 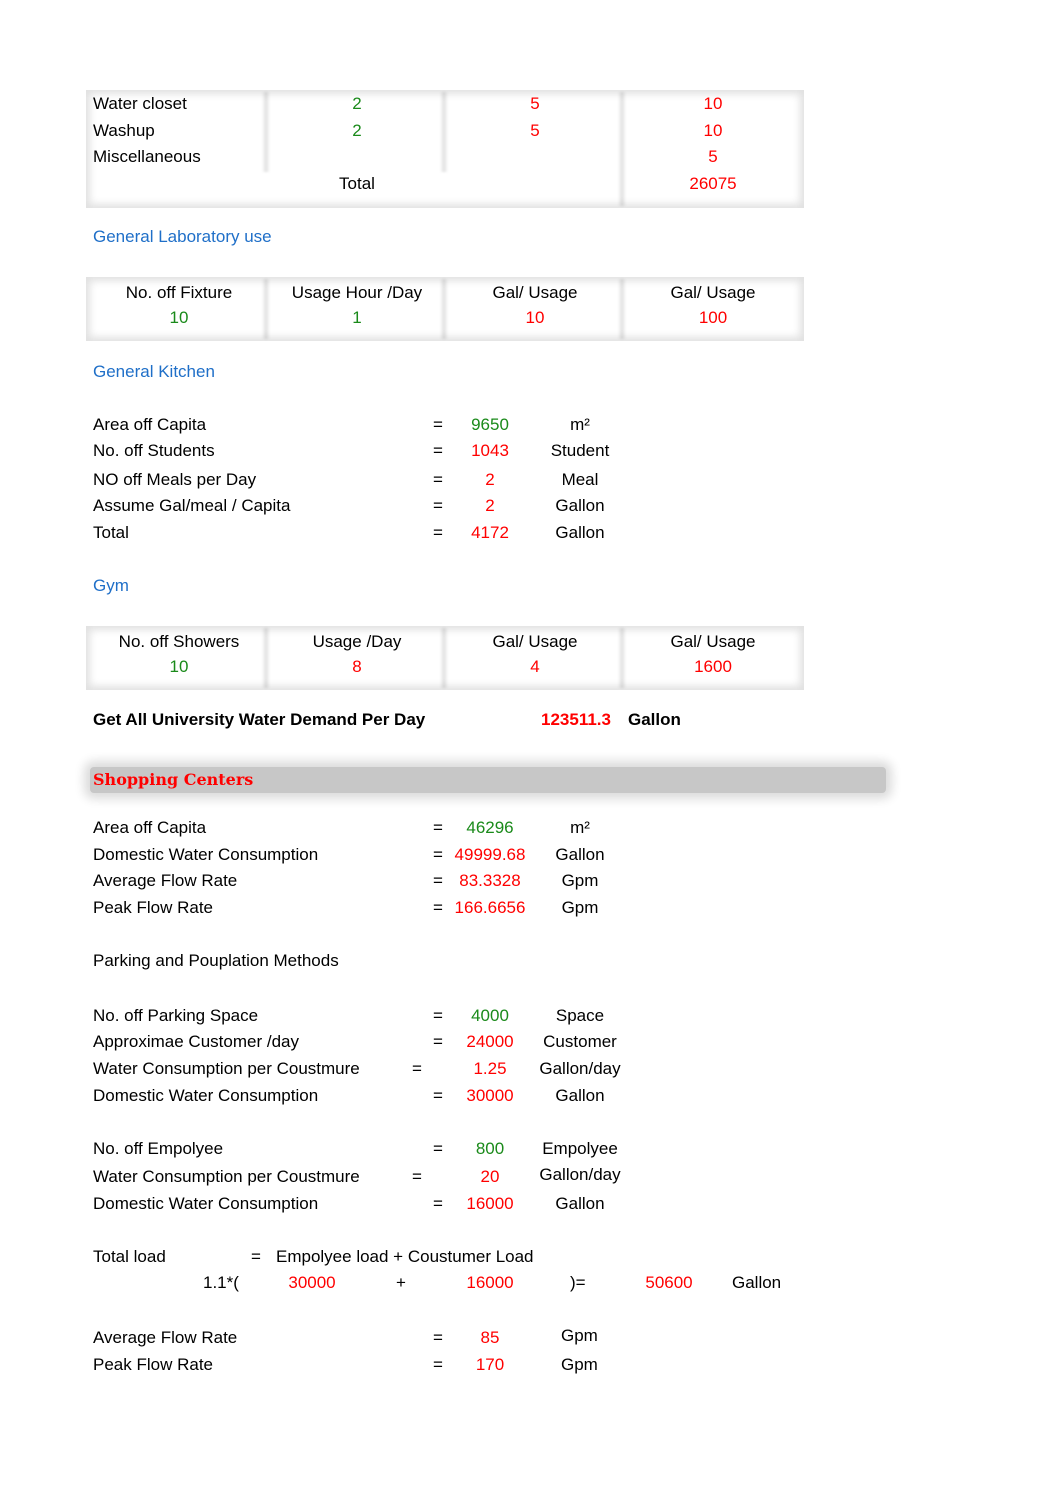 What do you see at coordinates (713, 317) in the screenshot?
I see `laboratory-value: 100` at bounding box center [713, 317].